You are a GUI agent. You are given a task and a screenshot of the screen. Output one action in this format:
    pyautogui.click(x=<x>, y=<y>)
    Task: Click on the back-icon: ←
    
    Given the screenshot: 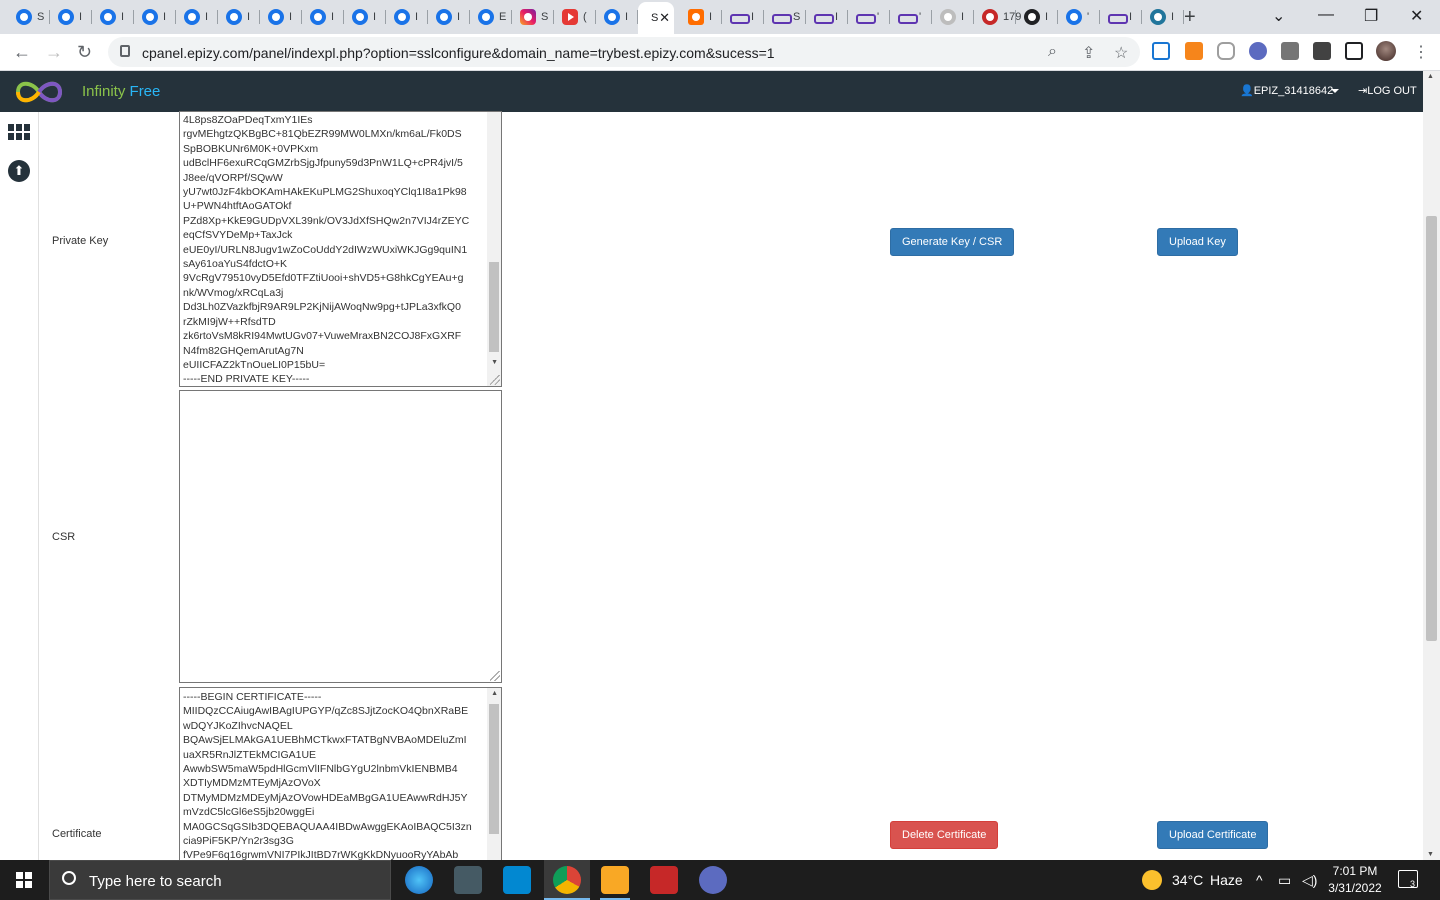 What is the action you would take?
    pyautogui.click(x=22, y=52)
    